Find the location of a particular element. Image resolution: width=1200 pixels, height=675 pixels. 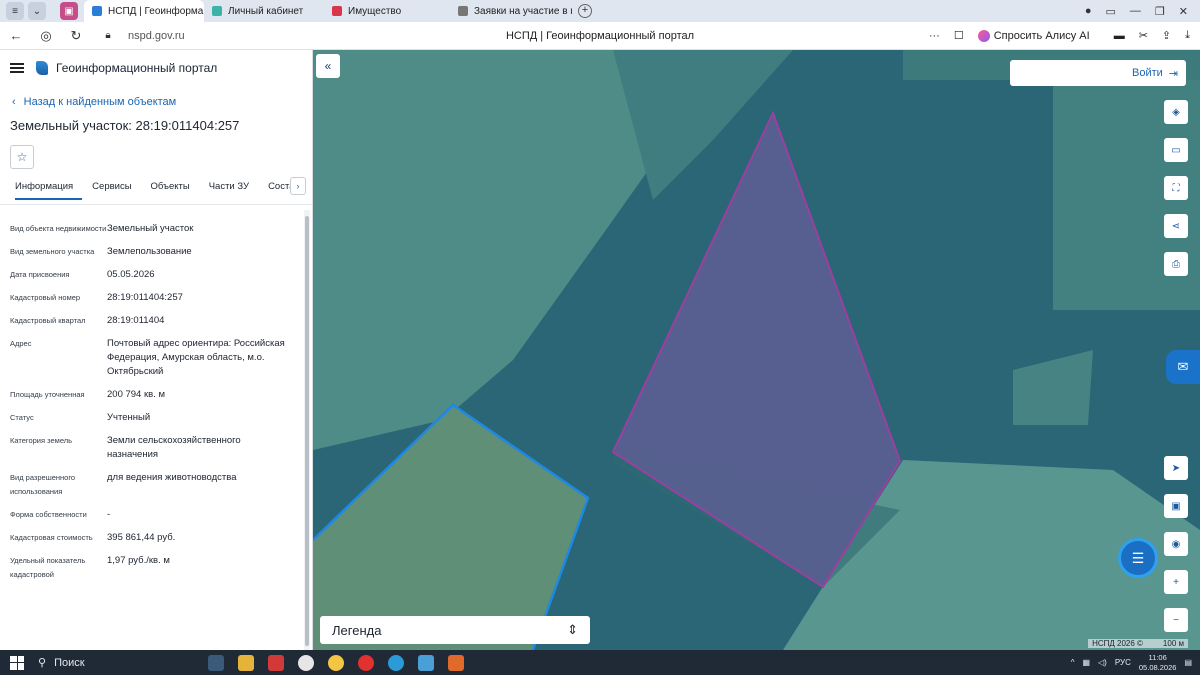

lock-icon: 🔒︎ is located at coordinates (108, 35).